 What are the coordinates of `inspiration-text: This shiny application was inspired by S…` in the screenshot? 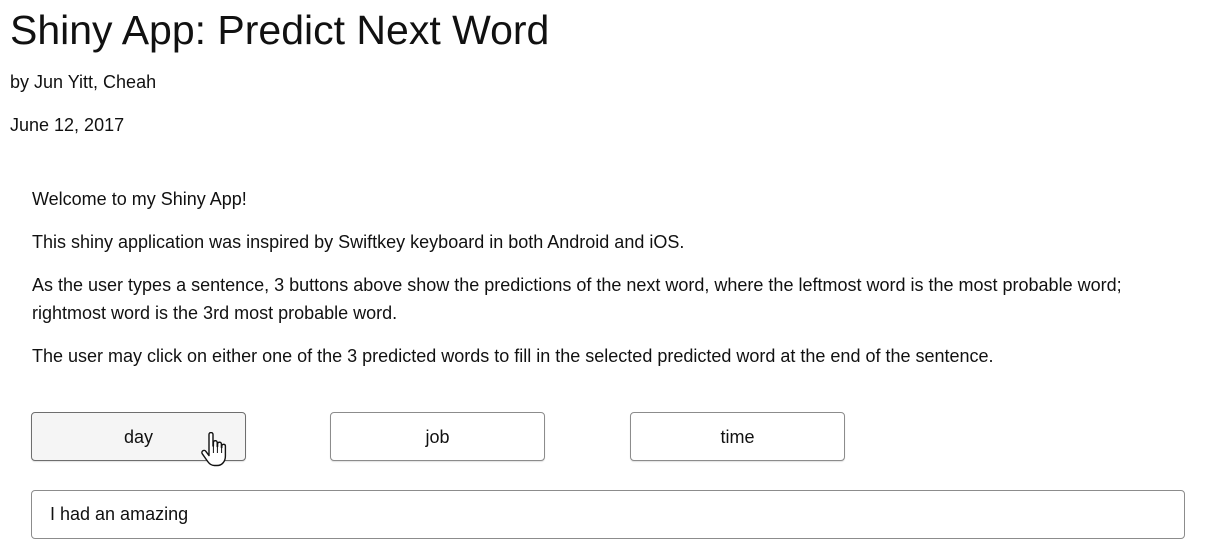 It's located at (358, 242).